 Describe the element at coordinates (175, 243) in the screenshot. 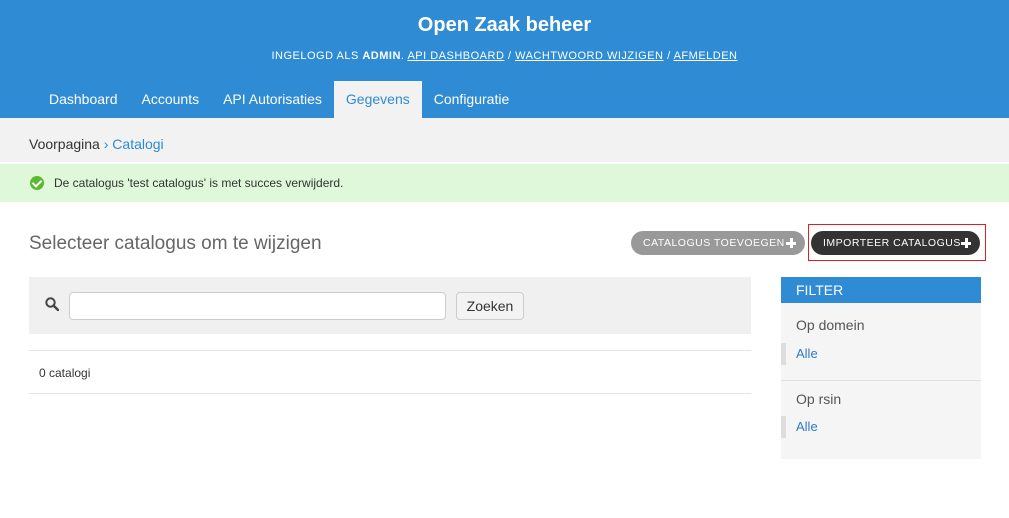

I see `page-title: Selecteer catalogus om te wijzigen` at that location.